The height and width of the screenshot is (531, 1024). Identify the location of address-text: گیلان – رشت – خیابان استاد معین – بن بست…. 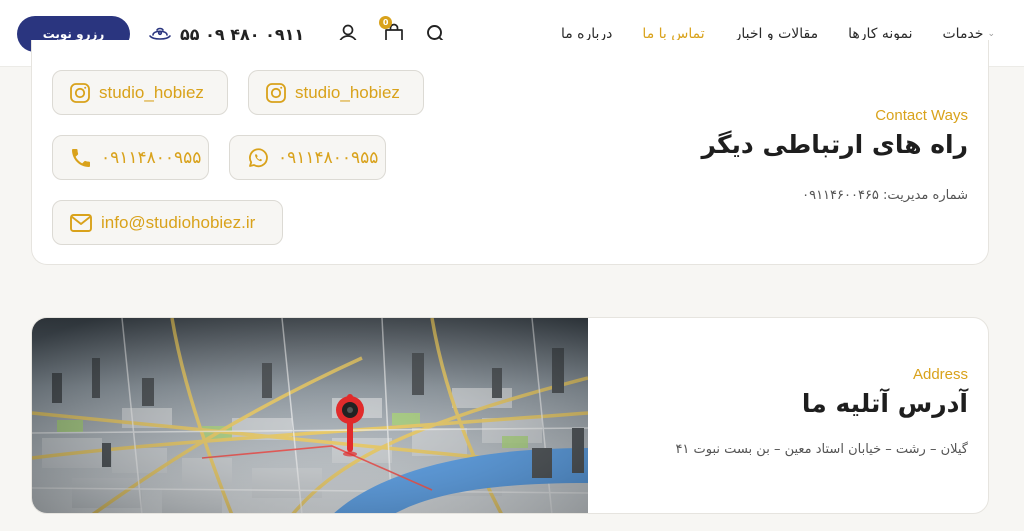
(821, 449).